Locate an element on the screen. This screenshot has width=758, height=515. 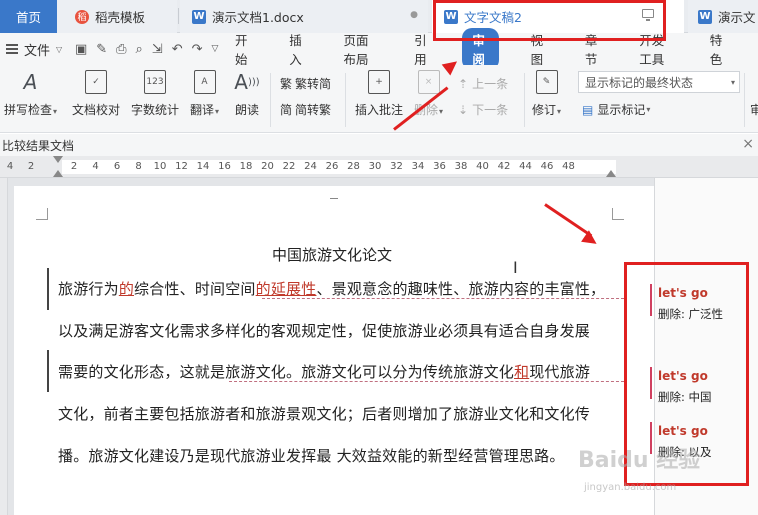
customize-icon: ▽ is located at coordinates (215, 49).